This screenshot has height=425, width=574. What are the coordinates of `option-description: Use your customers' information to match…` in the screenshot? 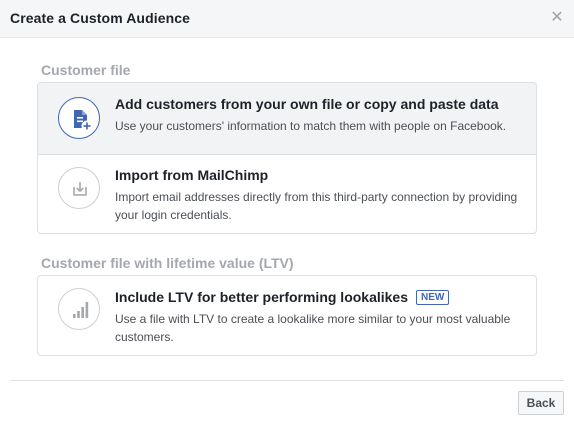 It's located at (311, 126).